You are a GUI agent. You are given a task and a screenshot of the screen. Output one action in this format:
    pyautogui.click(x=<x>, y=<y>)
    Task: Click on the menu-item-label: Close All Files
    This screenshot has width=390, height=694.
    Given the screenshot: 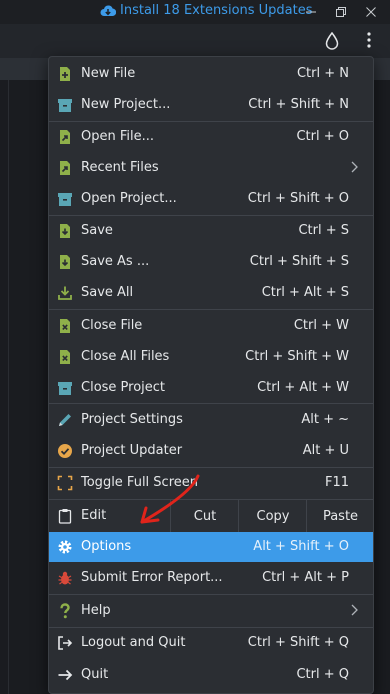 What is the action you would take?
    pyautogui.click(x=125, y=356)
    